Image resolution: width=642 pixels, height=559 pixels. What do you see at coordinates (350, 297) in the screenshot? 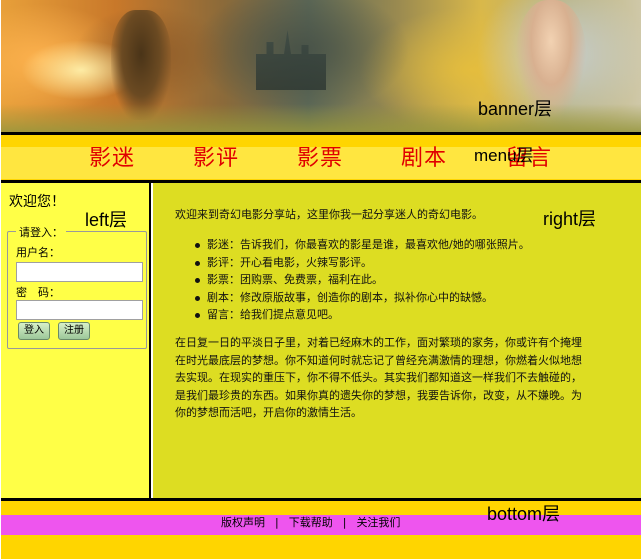
I see `feature-text: 剧本：修改原版故事，创造你的剧本，拟补你心中的缺憾。` at bounding box center [350, 297].